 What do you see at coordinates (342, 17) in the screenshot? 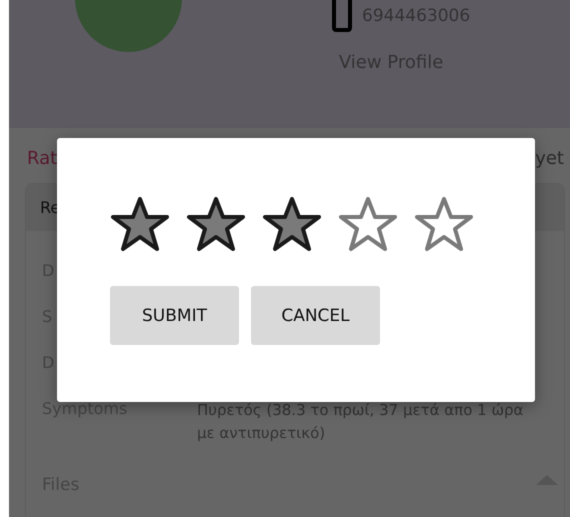
I see `phone-icon` at bounding box center [342, 17].